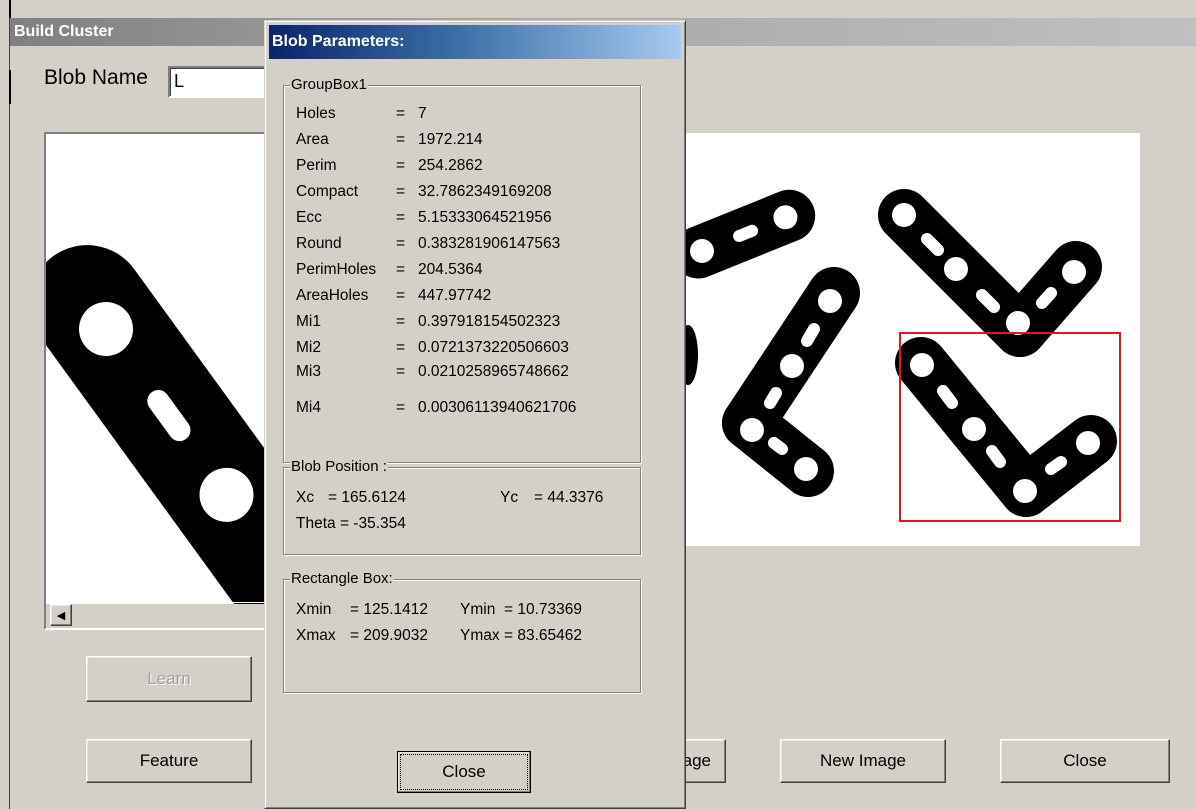  What do you see at coordinates (305, 497) in the screenshot?
I see `xc-label: Xc` at bounding box center [305, 497].